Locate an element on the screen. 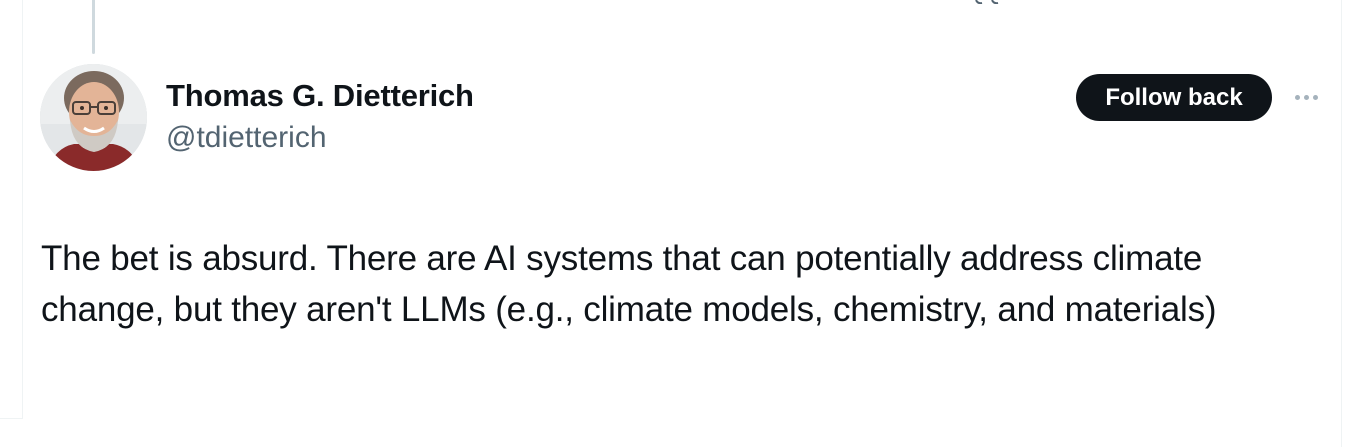  more-horizontal-icon is located at coordinates (1306, 97).